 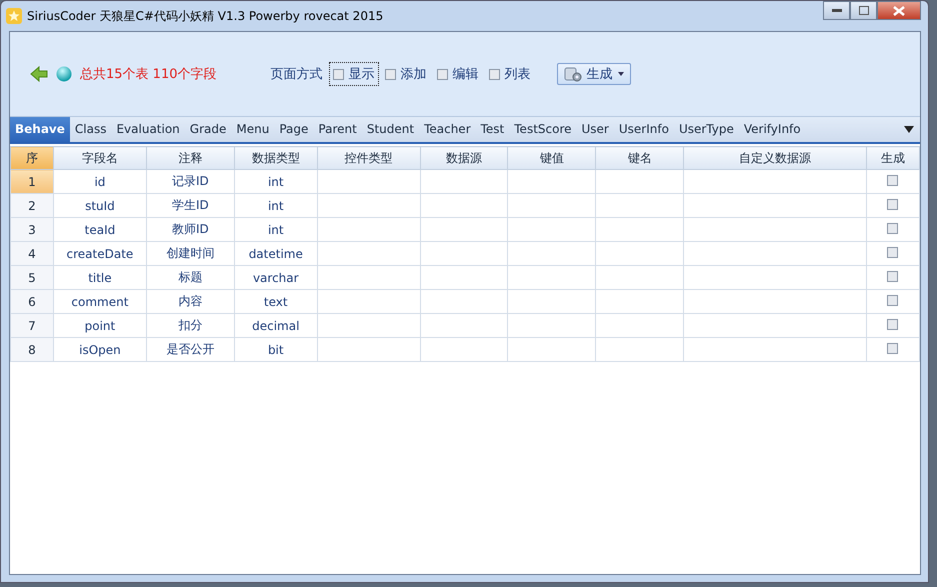 I want to click on back-arrow-icon, so click(x=39, y=74).